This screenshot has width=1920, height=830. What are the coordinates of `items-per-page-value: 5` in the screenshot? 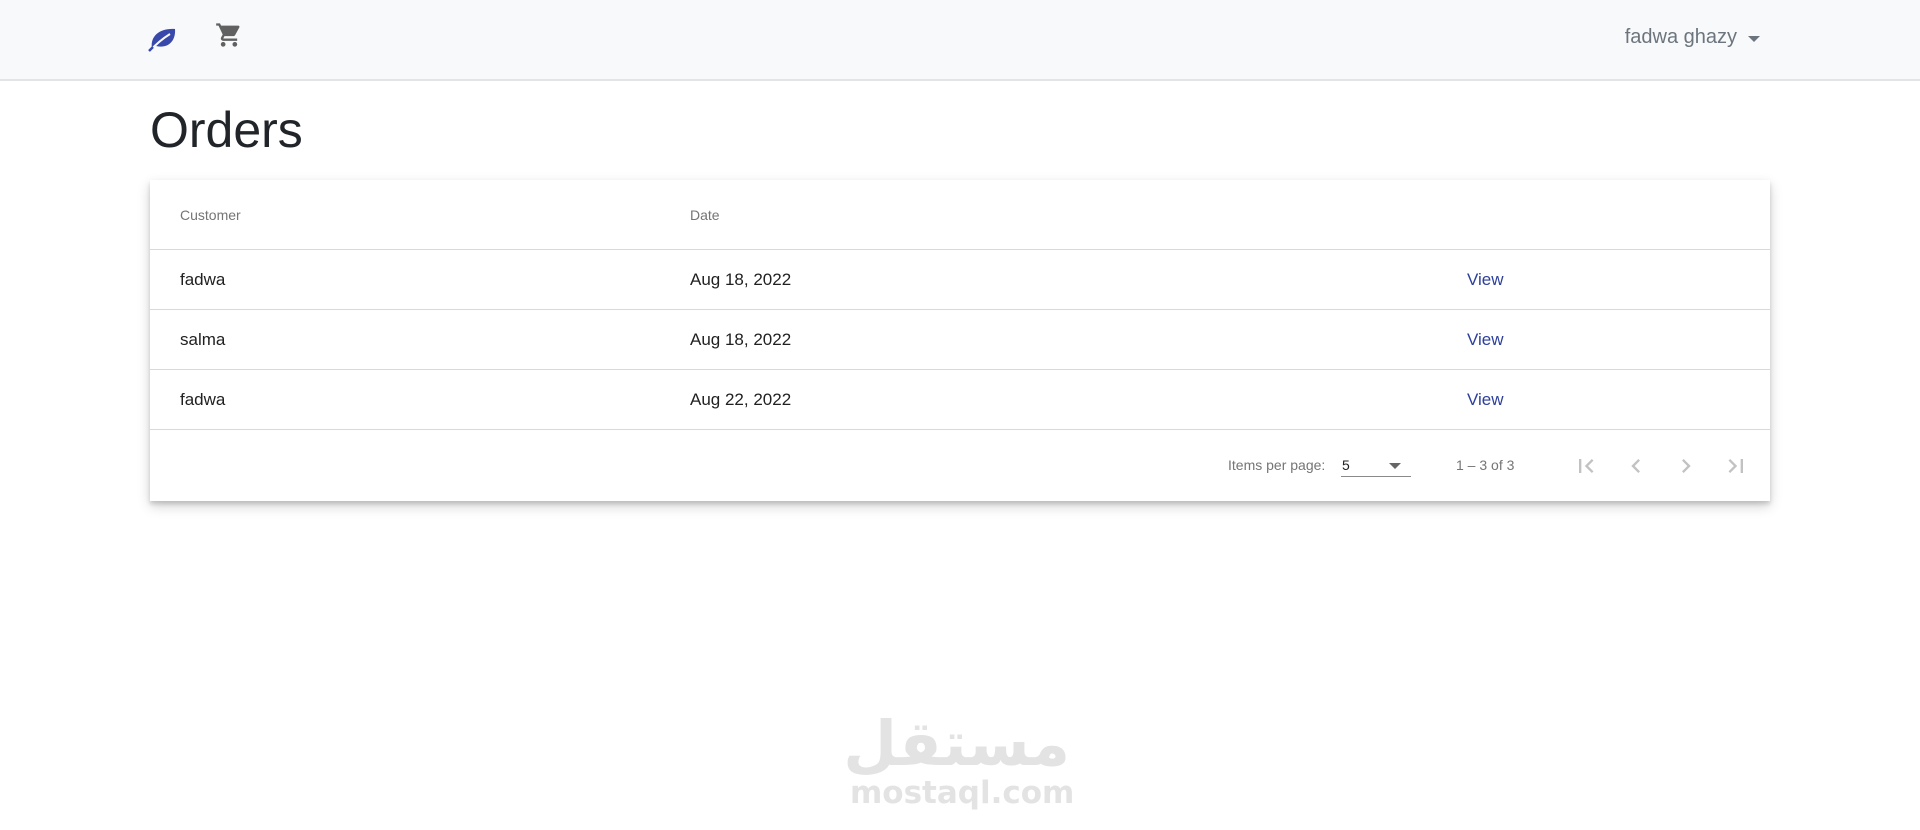 It's located at (1346, 465).